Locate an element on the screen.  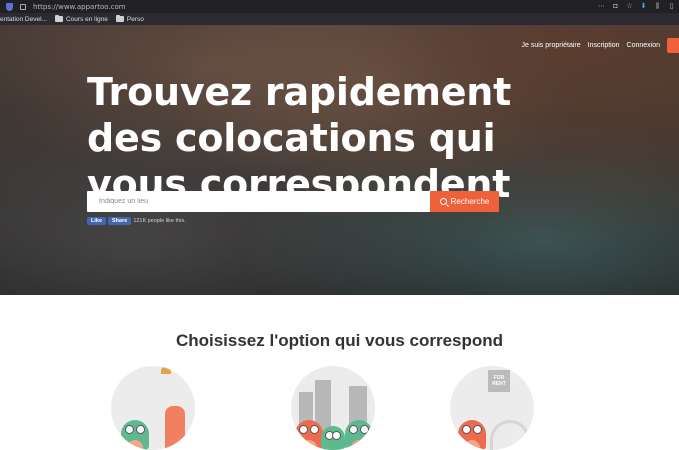
bookmark-label: Perso is located at coordinates (135, 19).